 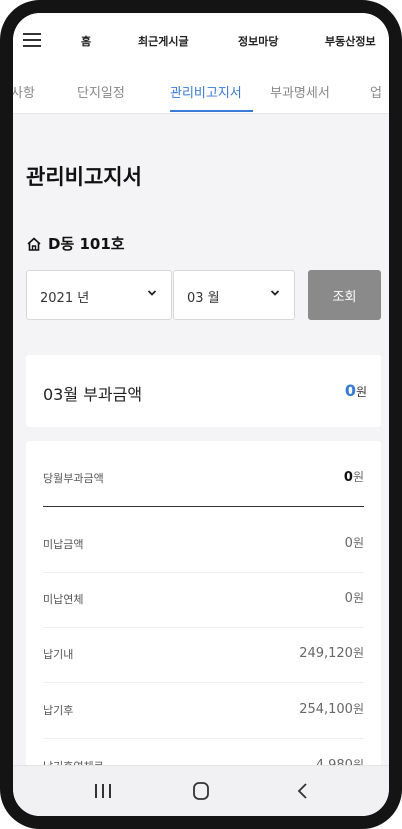 I want to click on home-icon, so click(x=34, y=243).